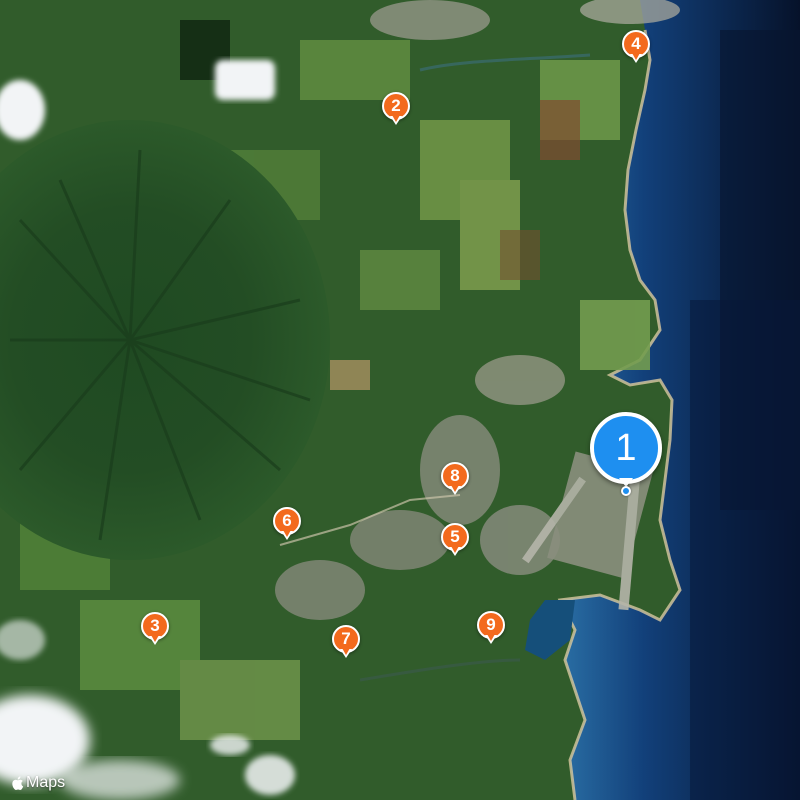  Describe the element at coordinates (491, 624) in the screenshot. I see `marker-label: 9` at that location.